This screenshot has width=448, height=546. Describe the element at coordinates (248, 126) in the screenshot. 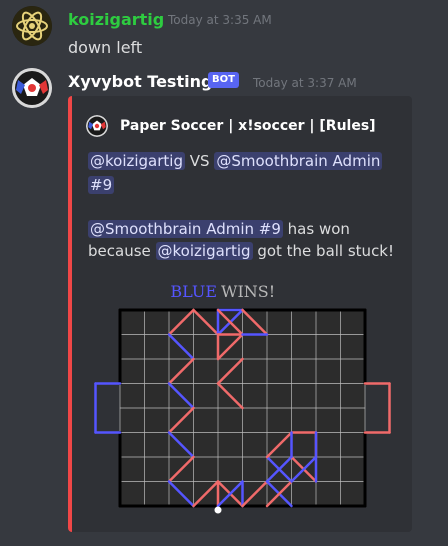

I see `embed-author-text: Paper Soccer | x!soccer | [Rules]` at that location.